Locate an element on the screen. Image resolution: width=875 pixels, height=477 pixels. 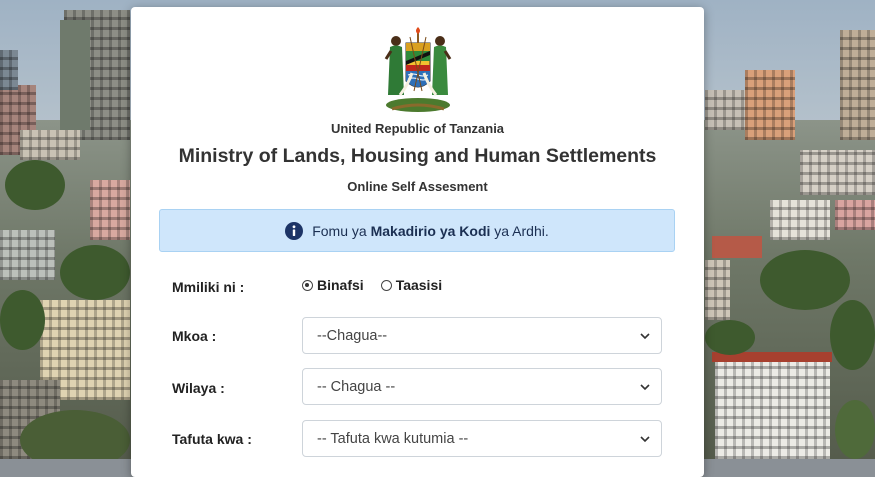
radio-label-taasisi: Taasisi is located at coordinates (419, 285).